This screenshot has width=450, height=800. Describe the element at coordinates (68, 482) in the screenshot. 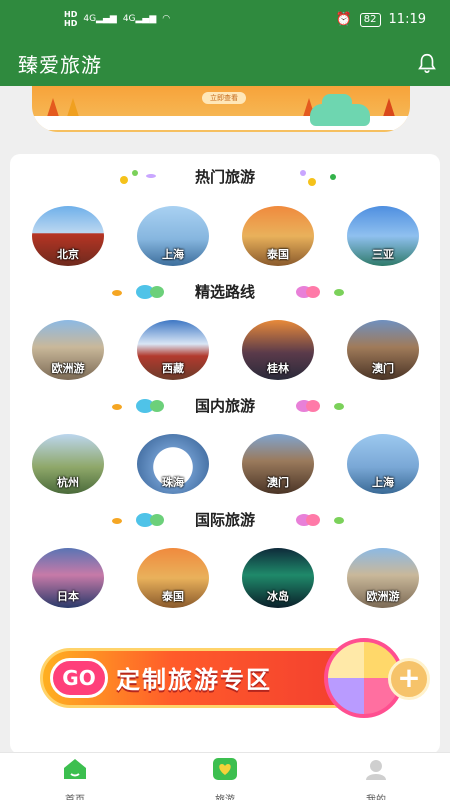

I see `dest-label: 杭州` at that location.